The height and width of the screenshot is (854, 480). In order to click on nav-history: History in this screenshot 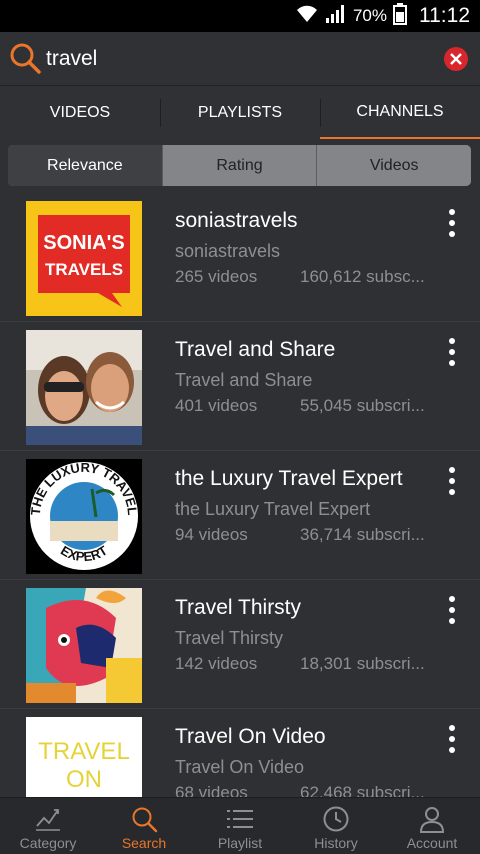, I will do `click(336, 826)`.